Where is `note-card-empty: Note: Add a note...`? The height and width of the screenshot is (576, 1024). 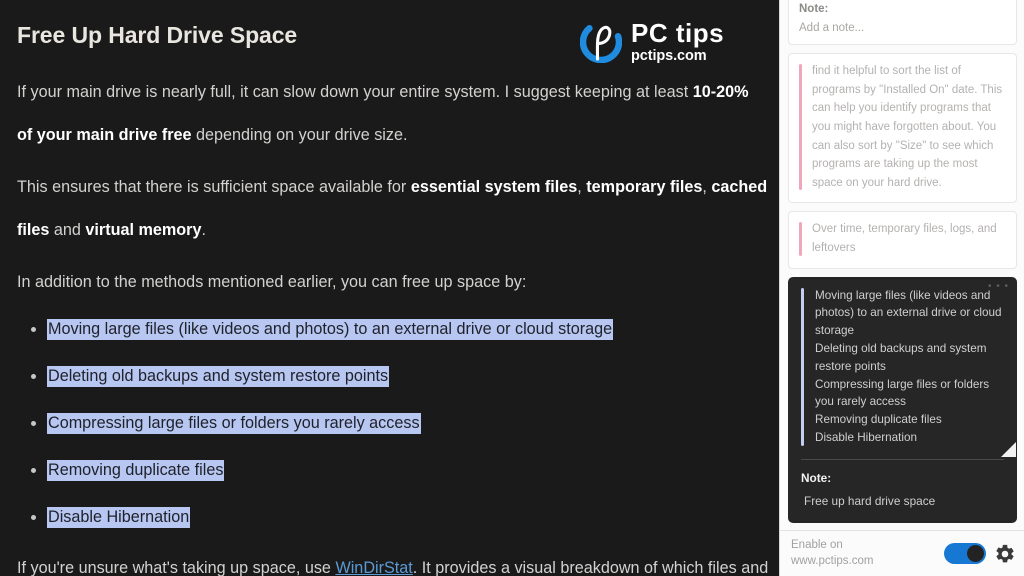 note-card-empty: Note: Add a note... is located at coordinates (902, 22).